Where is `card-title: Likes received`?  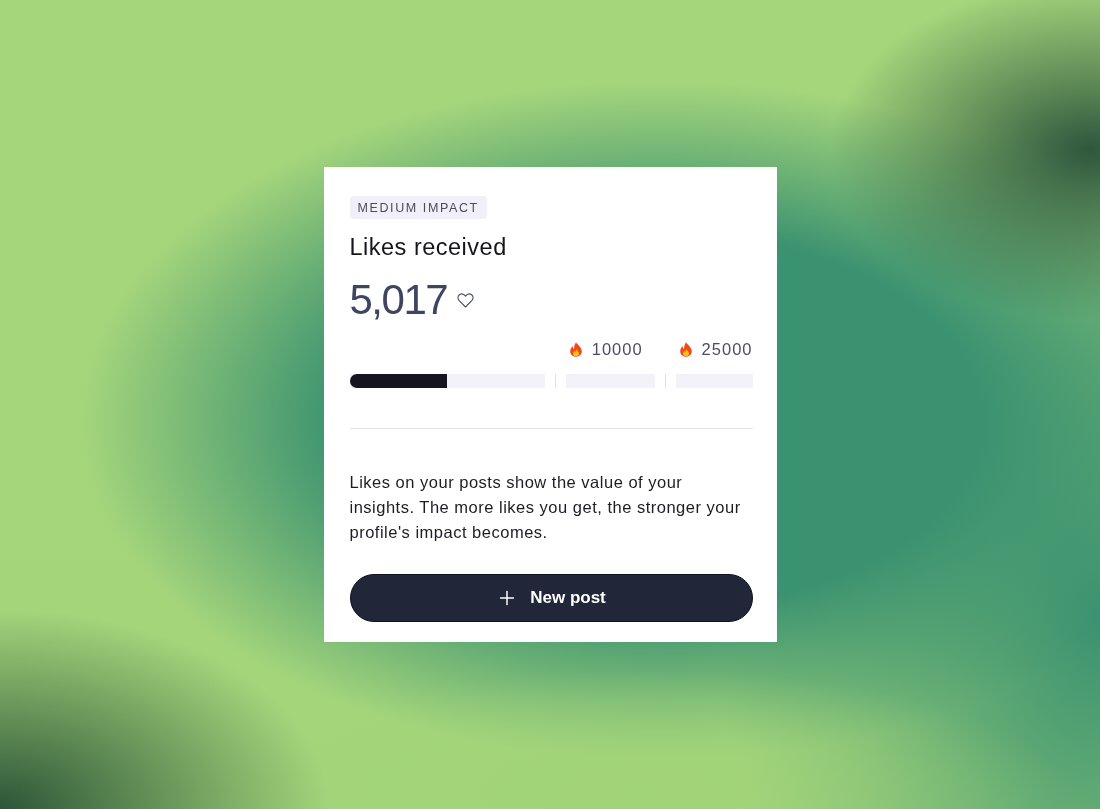
card-title: Likes received is located at coordinates (428, 247).